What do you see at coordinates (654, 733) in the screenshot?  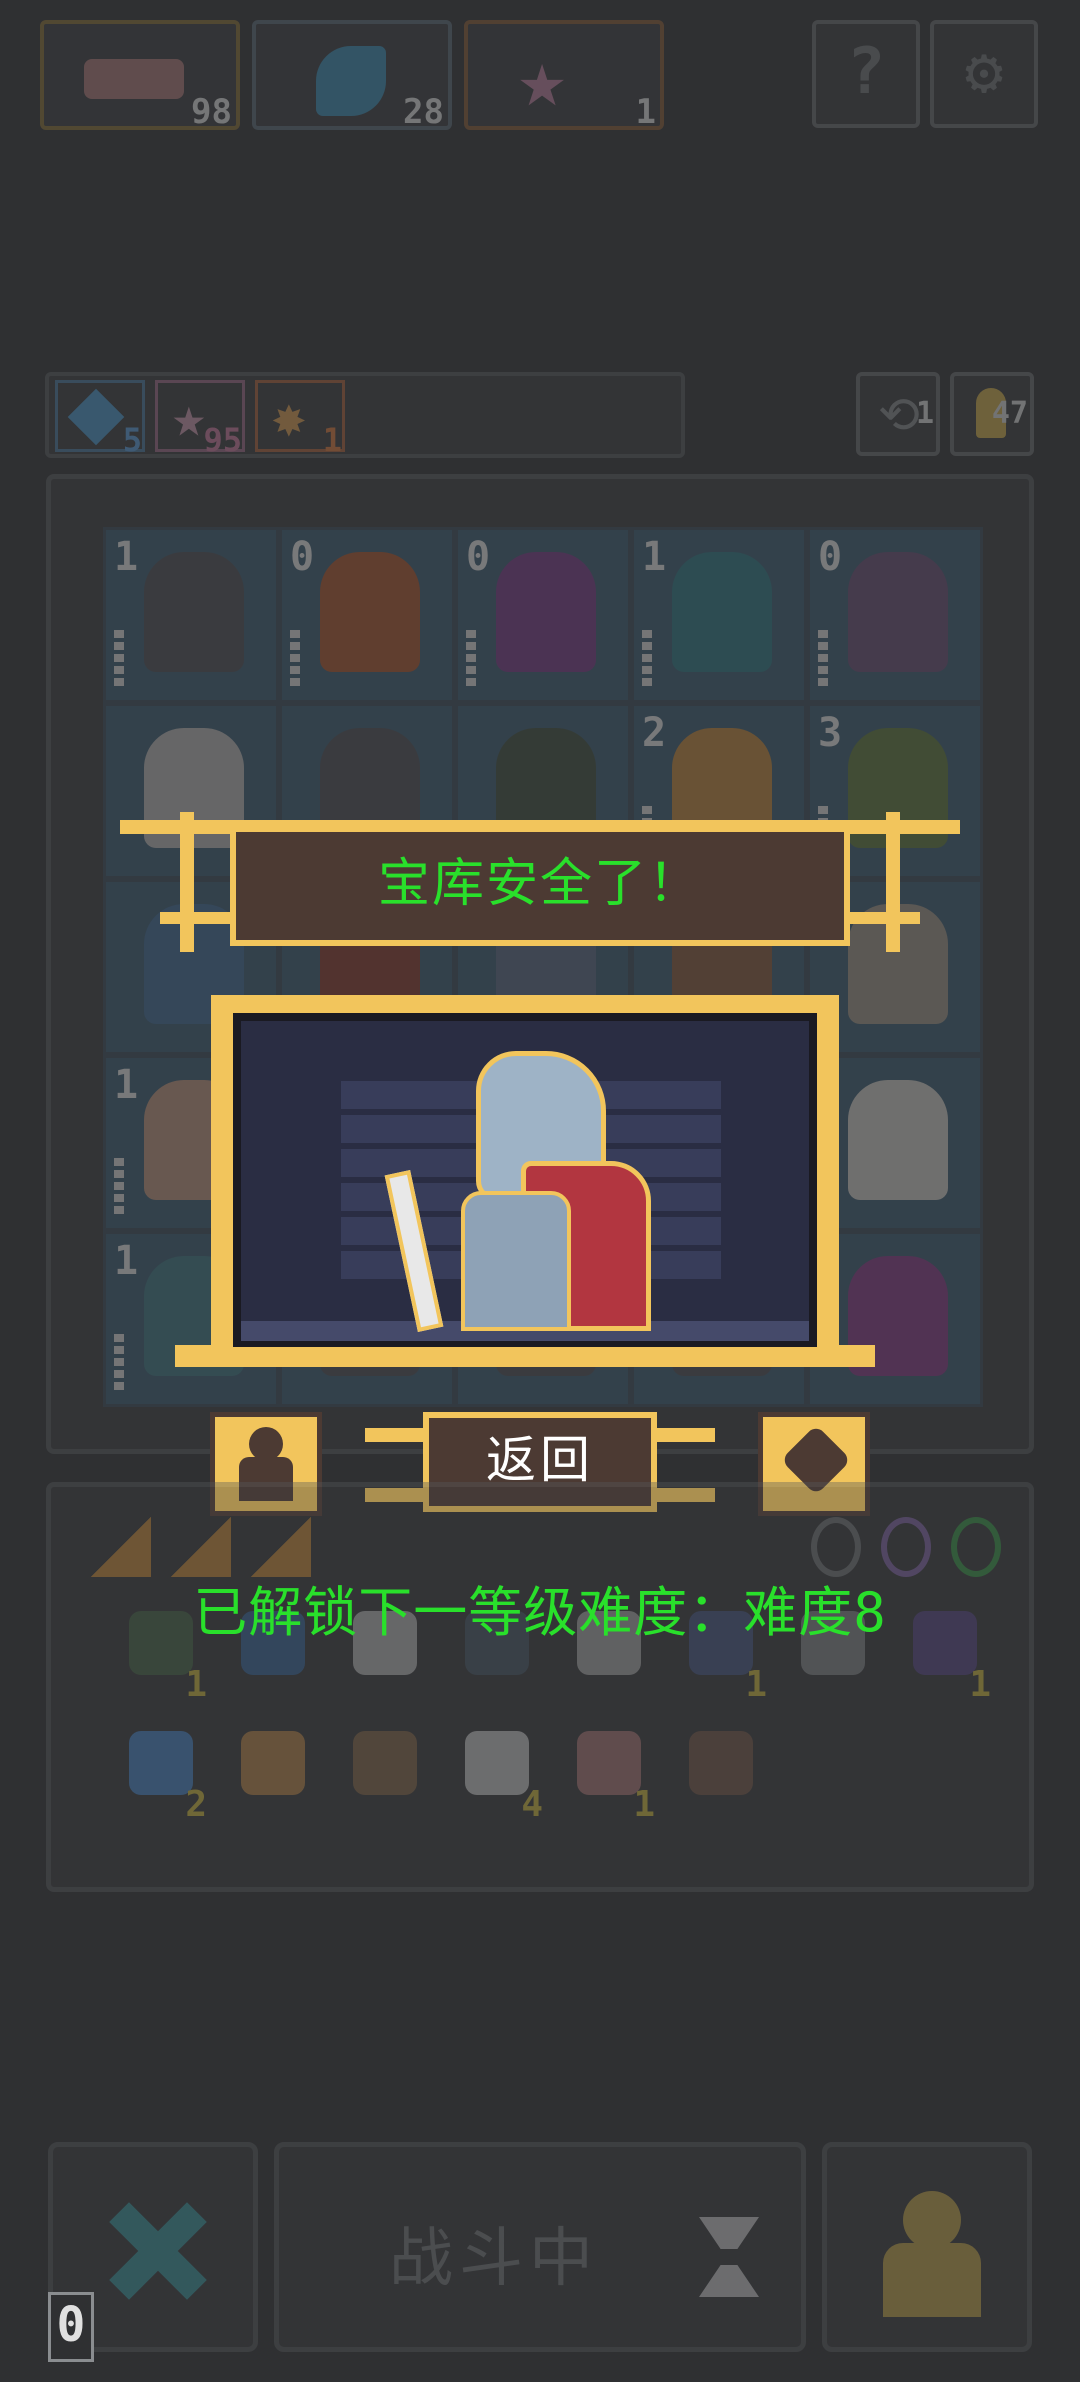 I see `unit-level: 2` at bounding box center [654, 733].